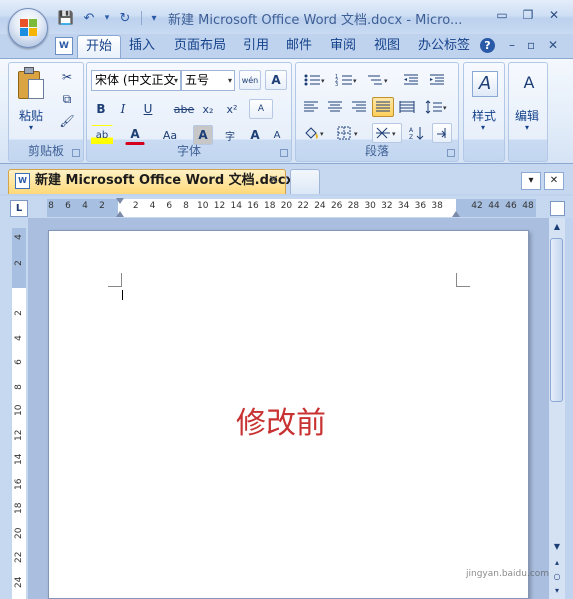 This screenshot has height=599, width=573. Describe the element at coordinates (148, 109) in the screenshot. I see `underline-button: U` at that location.